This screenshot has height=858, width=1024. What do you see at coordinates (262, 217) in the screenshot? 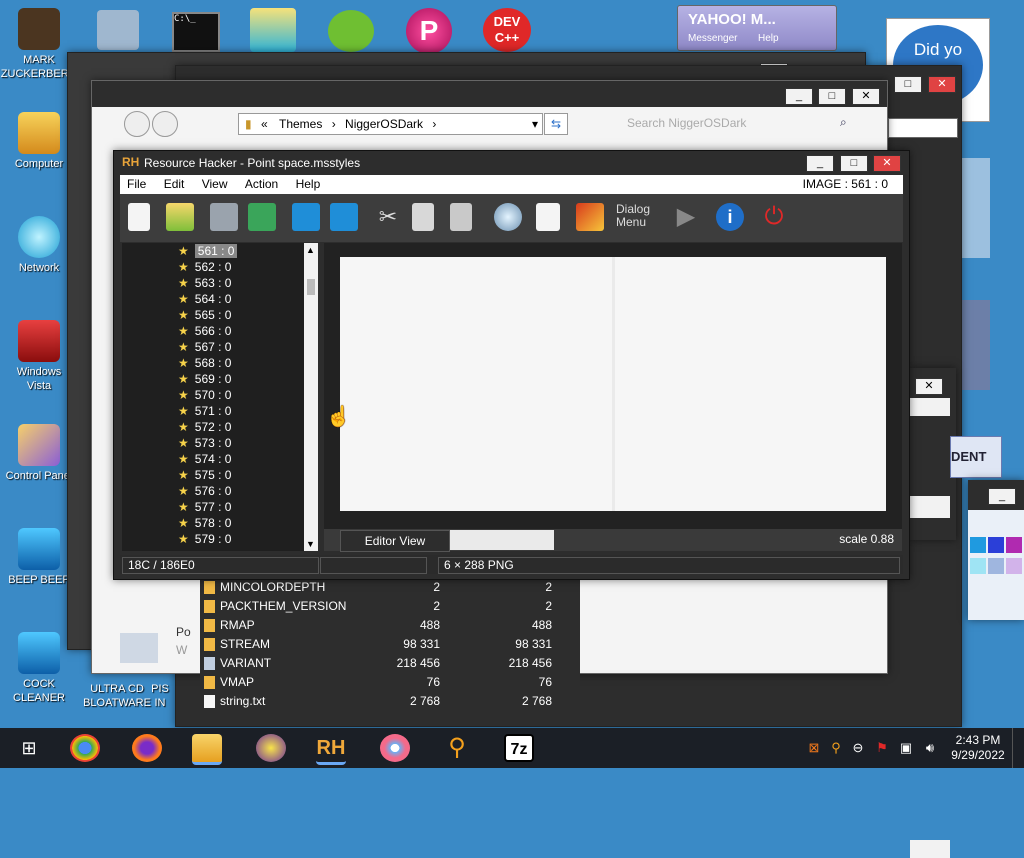
I see `save-as-icon` at bounding box center [262, 217].